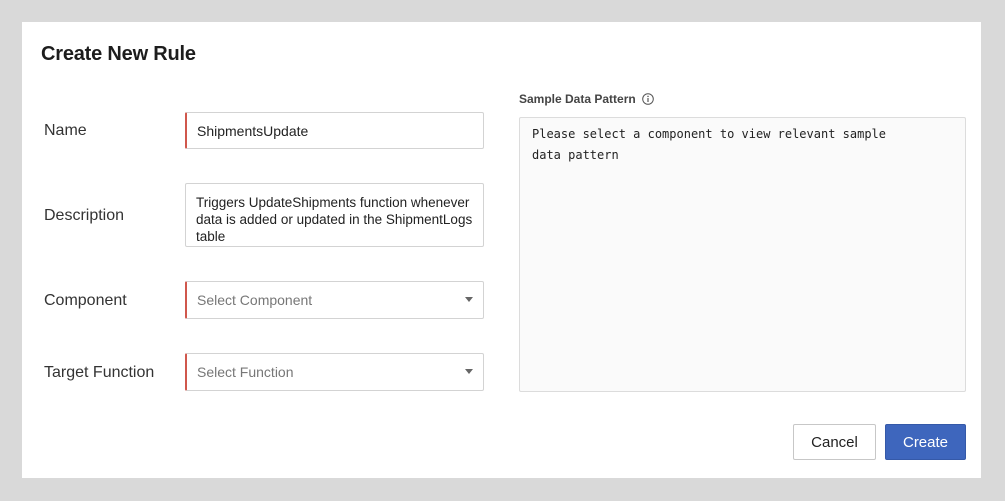 The image size is (1005, 501). Describe the element at coordinates (253, 130) in the screenshot. I see `name-input-value: ShipmentsUpdate` at that location.